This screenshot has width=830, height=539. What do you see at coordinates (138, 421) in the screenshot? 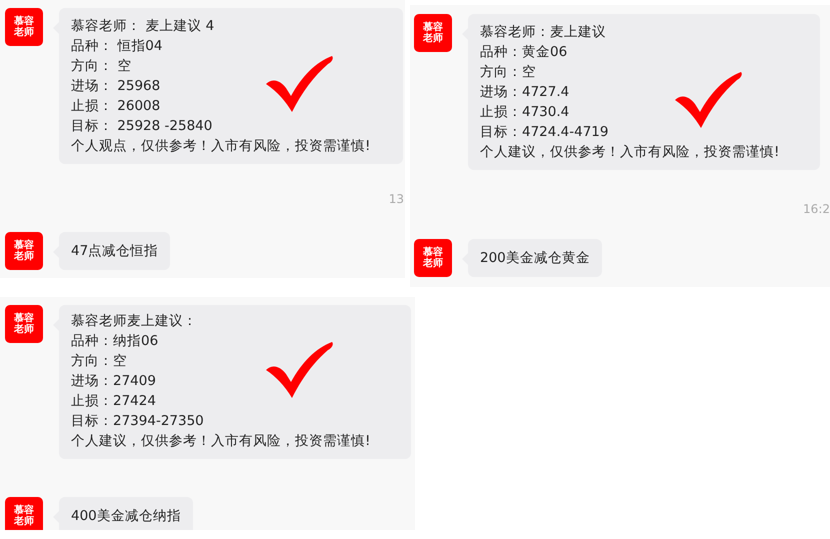
I see `message-text: 目标：27394-27350` at bounding box center [138, 421].